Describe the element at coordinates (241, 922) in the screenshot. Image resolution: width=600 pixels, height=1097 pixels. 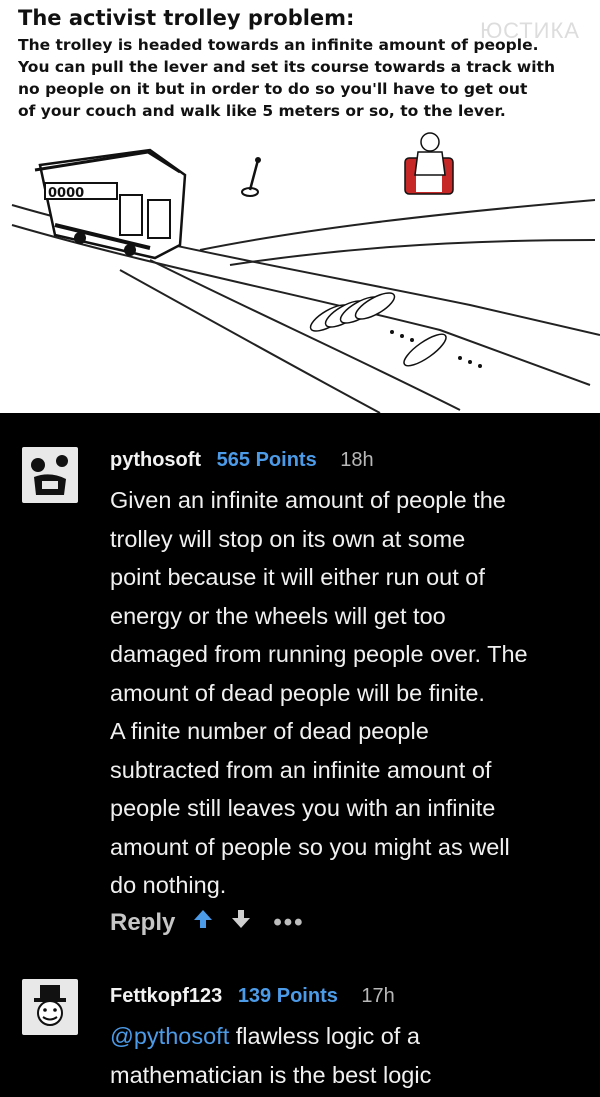
I see `downvote-icon` at that location.